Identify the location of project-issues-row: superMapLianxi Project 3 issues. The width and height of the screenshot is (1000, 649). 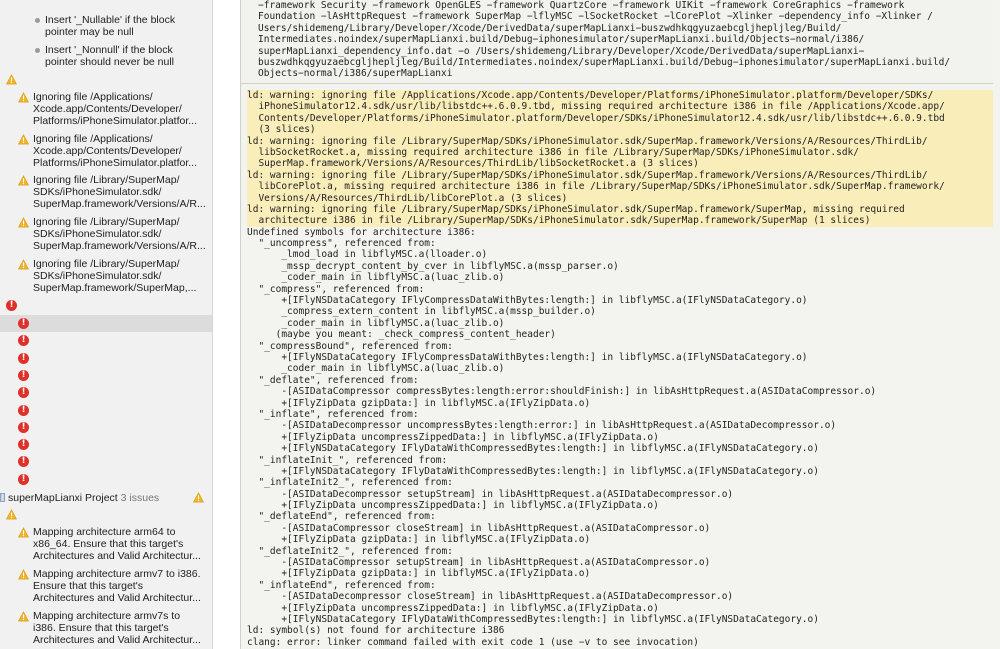
(106, 497).